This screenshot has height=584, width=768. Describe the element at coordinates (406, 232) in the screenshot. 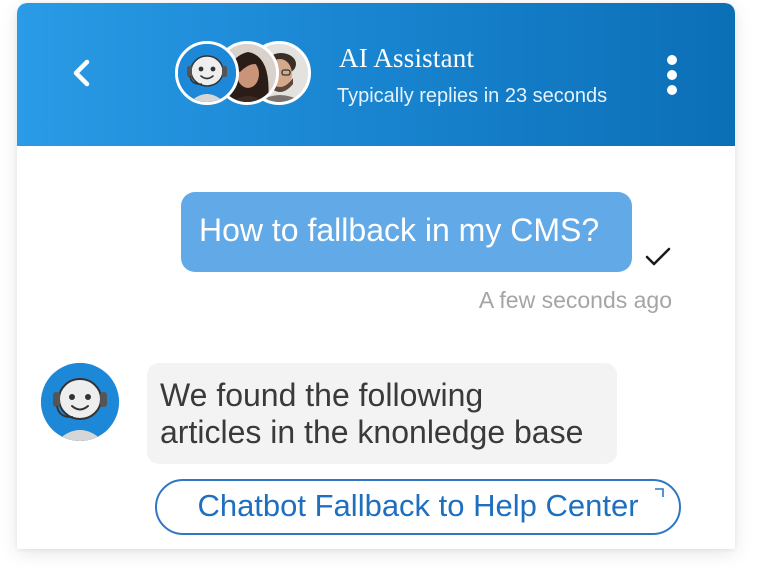

I see `user-message-bubble: How to fallback in my CMS?` at that location.